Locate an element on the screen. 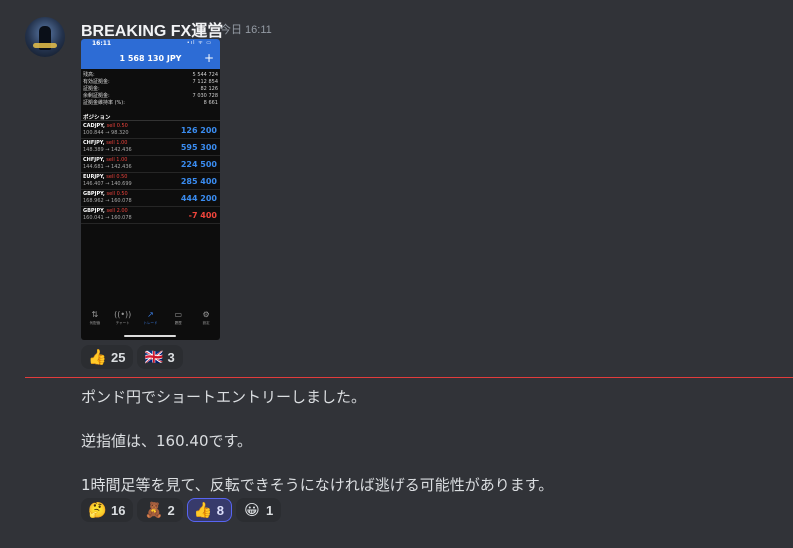 The width and height of the screenshot is (793, 548). tab-icon: ▭ is located at coordinates (178, 314).